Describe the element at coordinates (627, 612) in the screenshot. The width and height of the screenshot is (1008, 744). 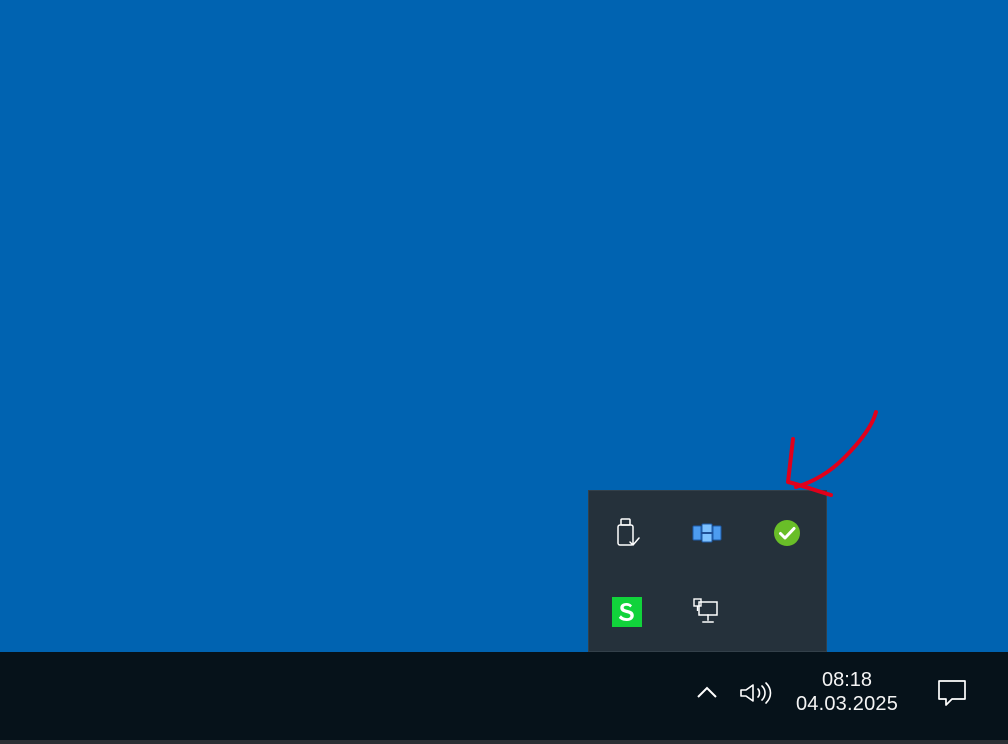
I see `green-s-app-icon` at that location.